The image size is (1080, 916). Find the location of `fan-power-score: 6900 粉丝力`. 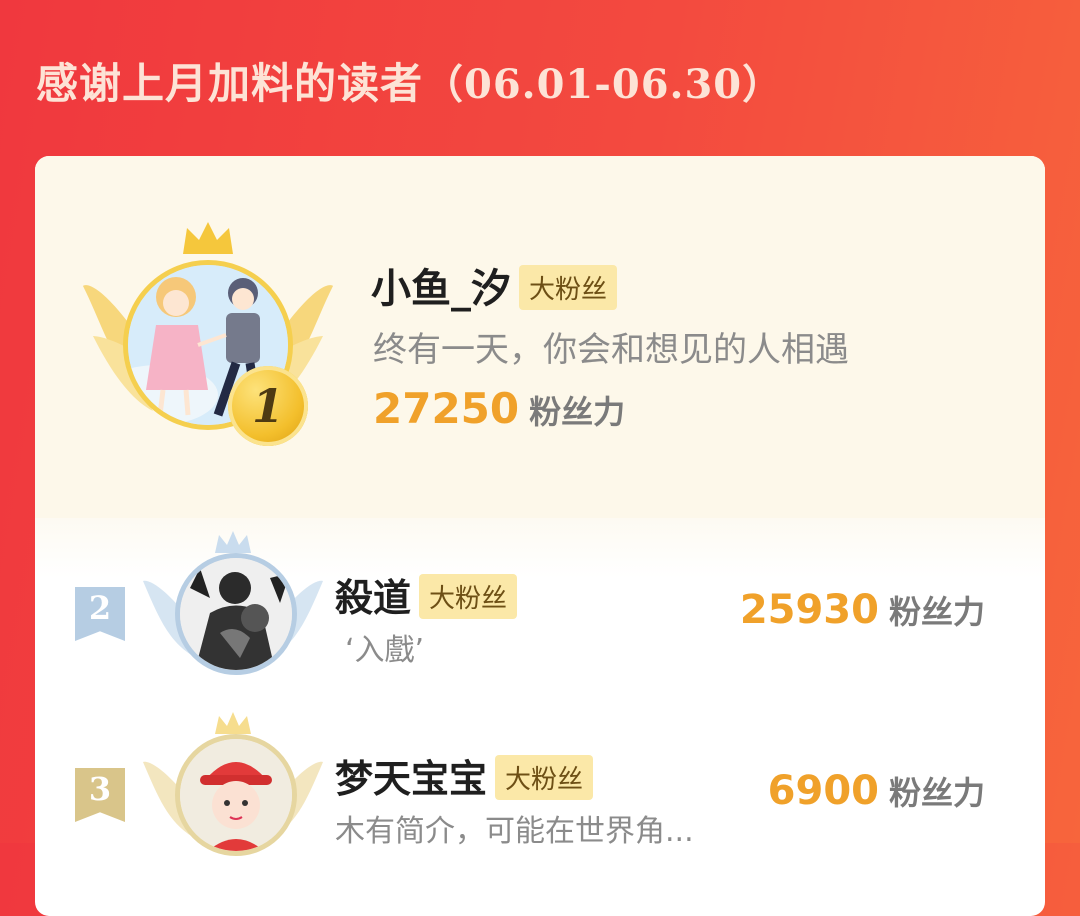

fan-power-score: 6900 粉丝力 is located at coordinates (876, 791).